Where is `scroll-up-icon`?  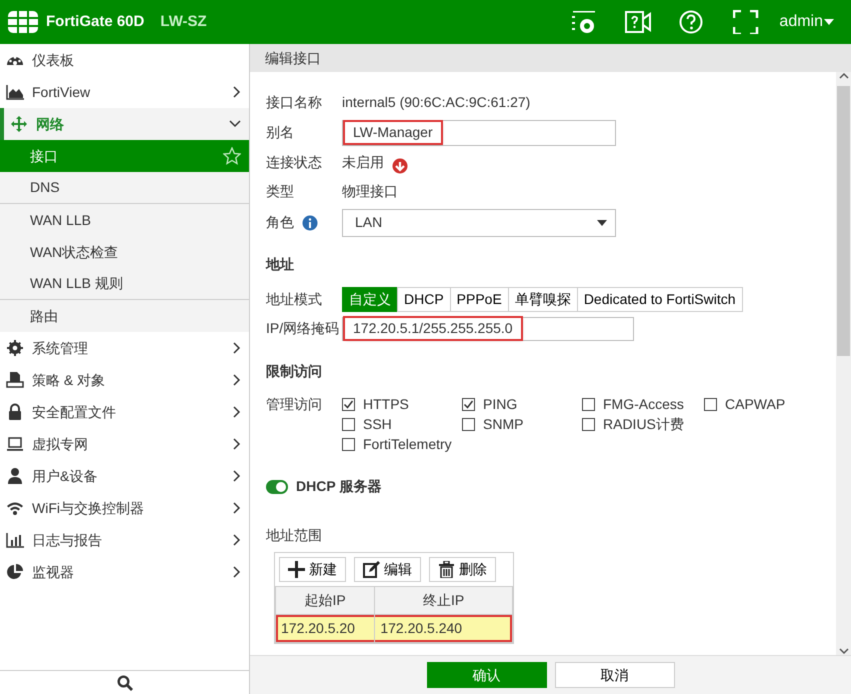
scroll-up-icon is located at coordinates (843, 76).